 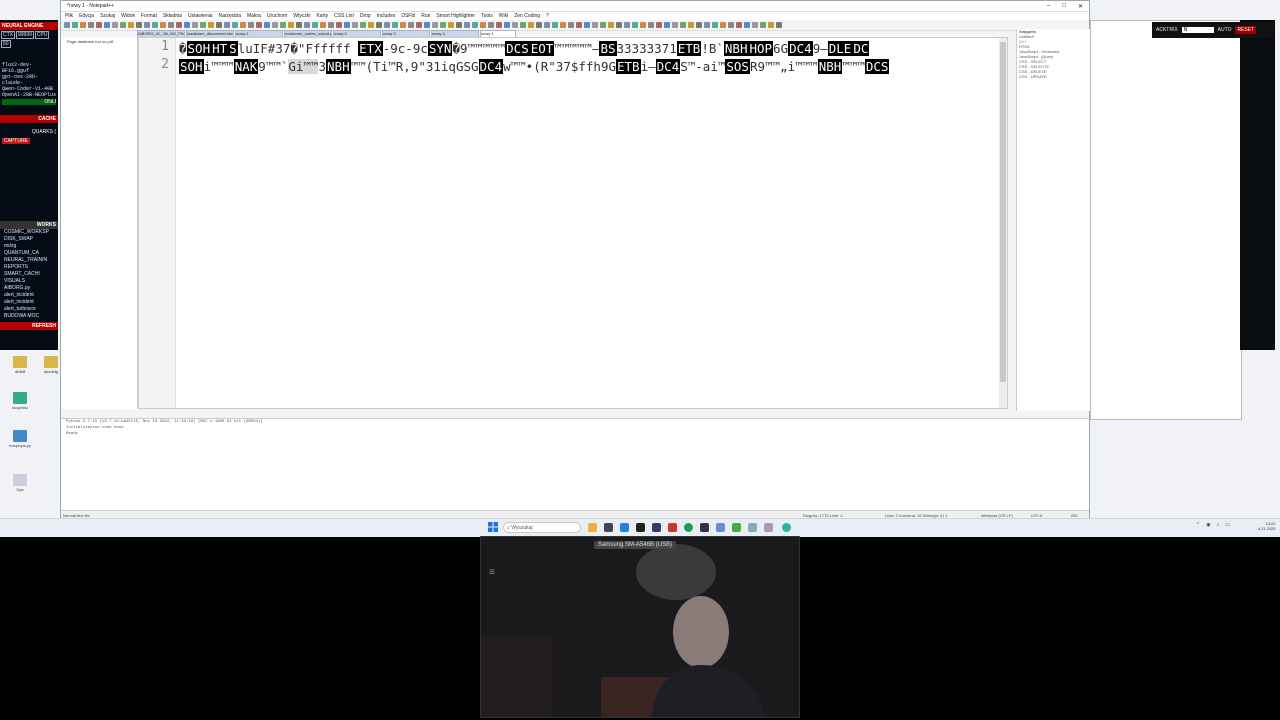 I want to click on close-icon: ✕, so click(x=1080, y=6).